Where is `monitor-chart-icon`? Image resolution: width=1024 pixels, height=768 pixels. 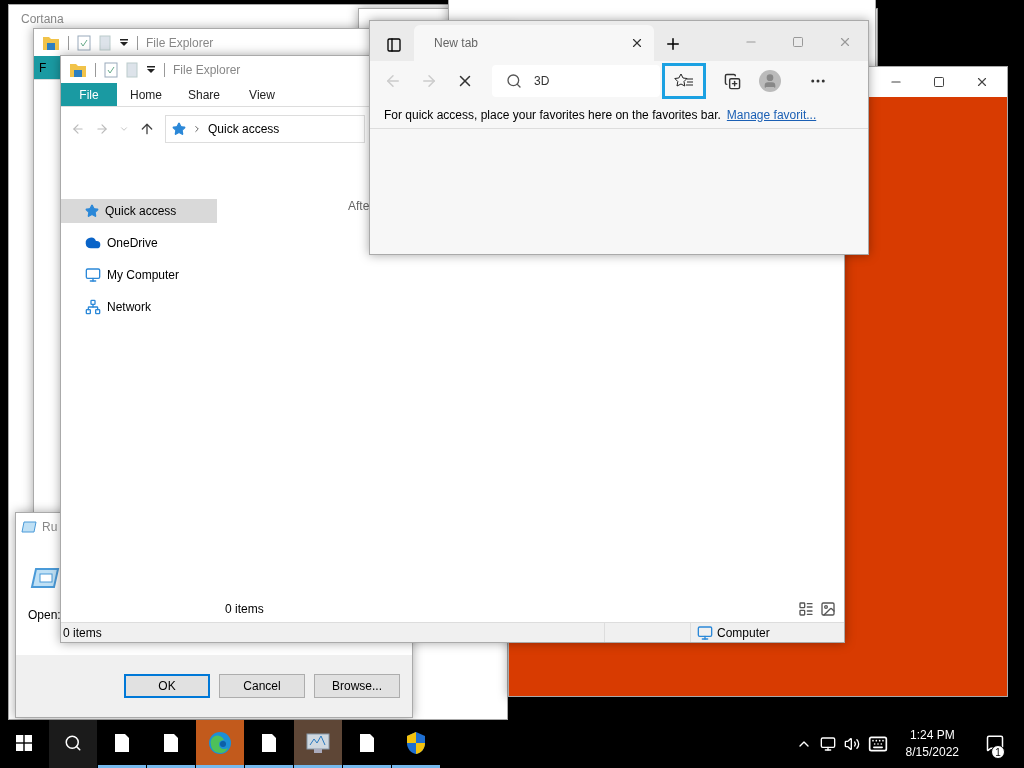 monitor-chart-icon is located at coordinates (318, 742).